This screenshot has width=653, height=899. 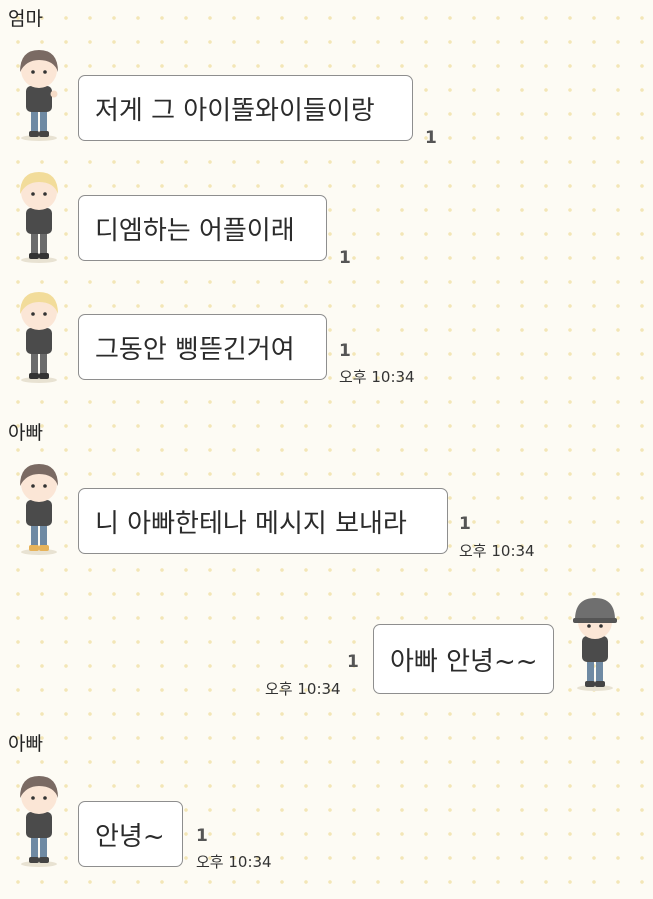 I want to click on message-bubble-outgoing: 아빠 안녕~~, so click(x=463, y=659).